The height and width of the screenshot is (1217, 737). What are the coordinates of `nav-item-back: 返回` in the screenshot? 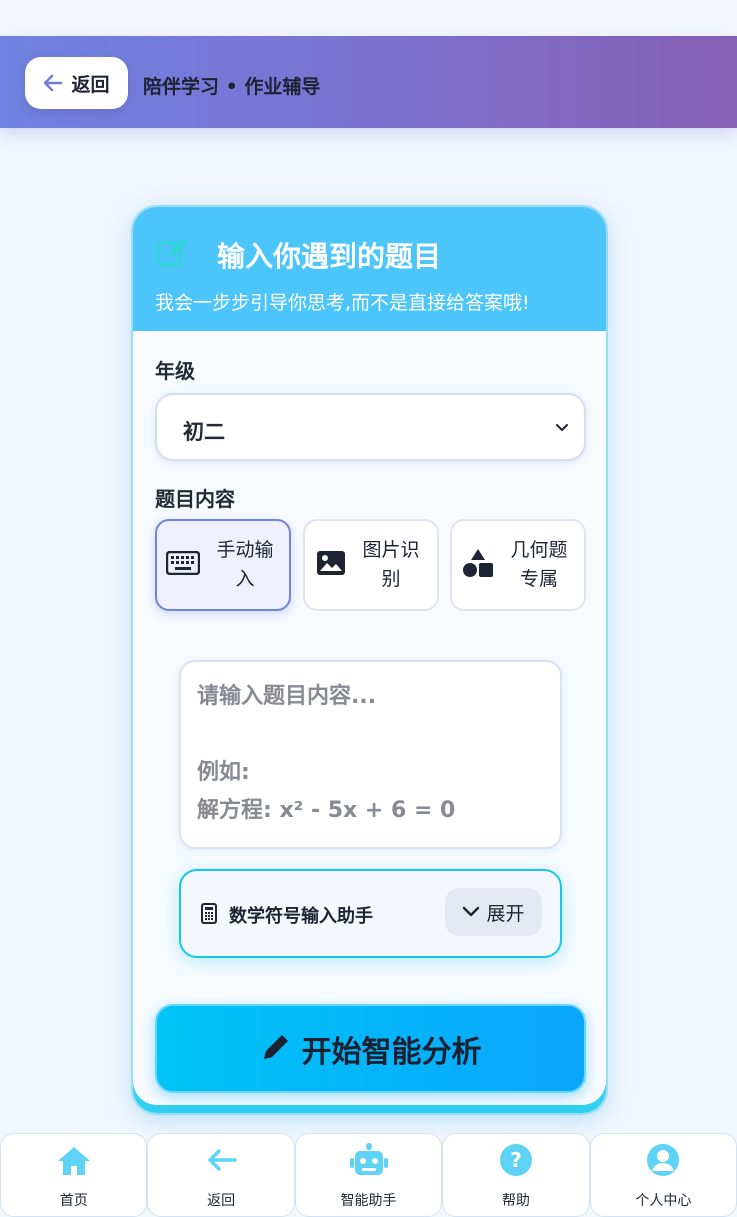 It's located at (221, 1175).